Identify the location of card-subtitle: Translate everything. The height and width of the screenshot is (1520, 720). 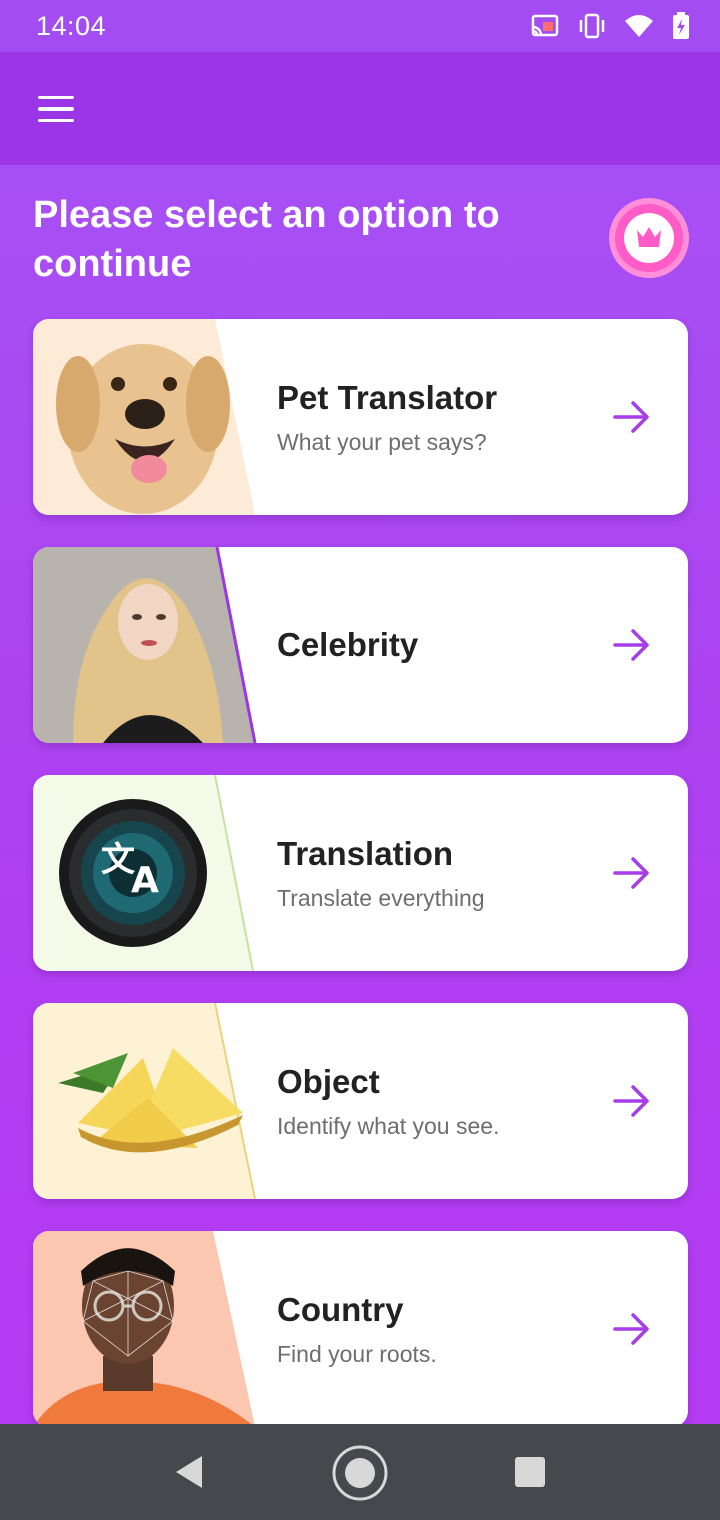
(381, 898).